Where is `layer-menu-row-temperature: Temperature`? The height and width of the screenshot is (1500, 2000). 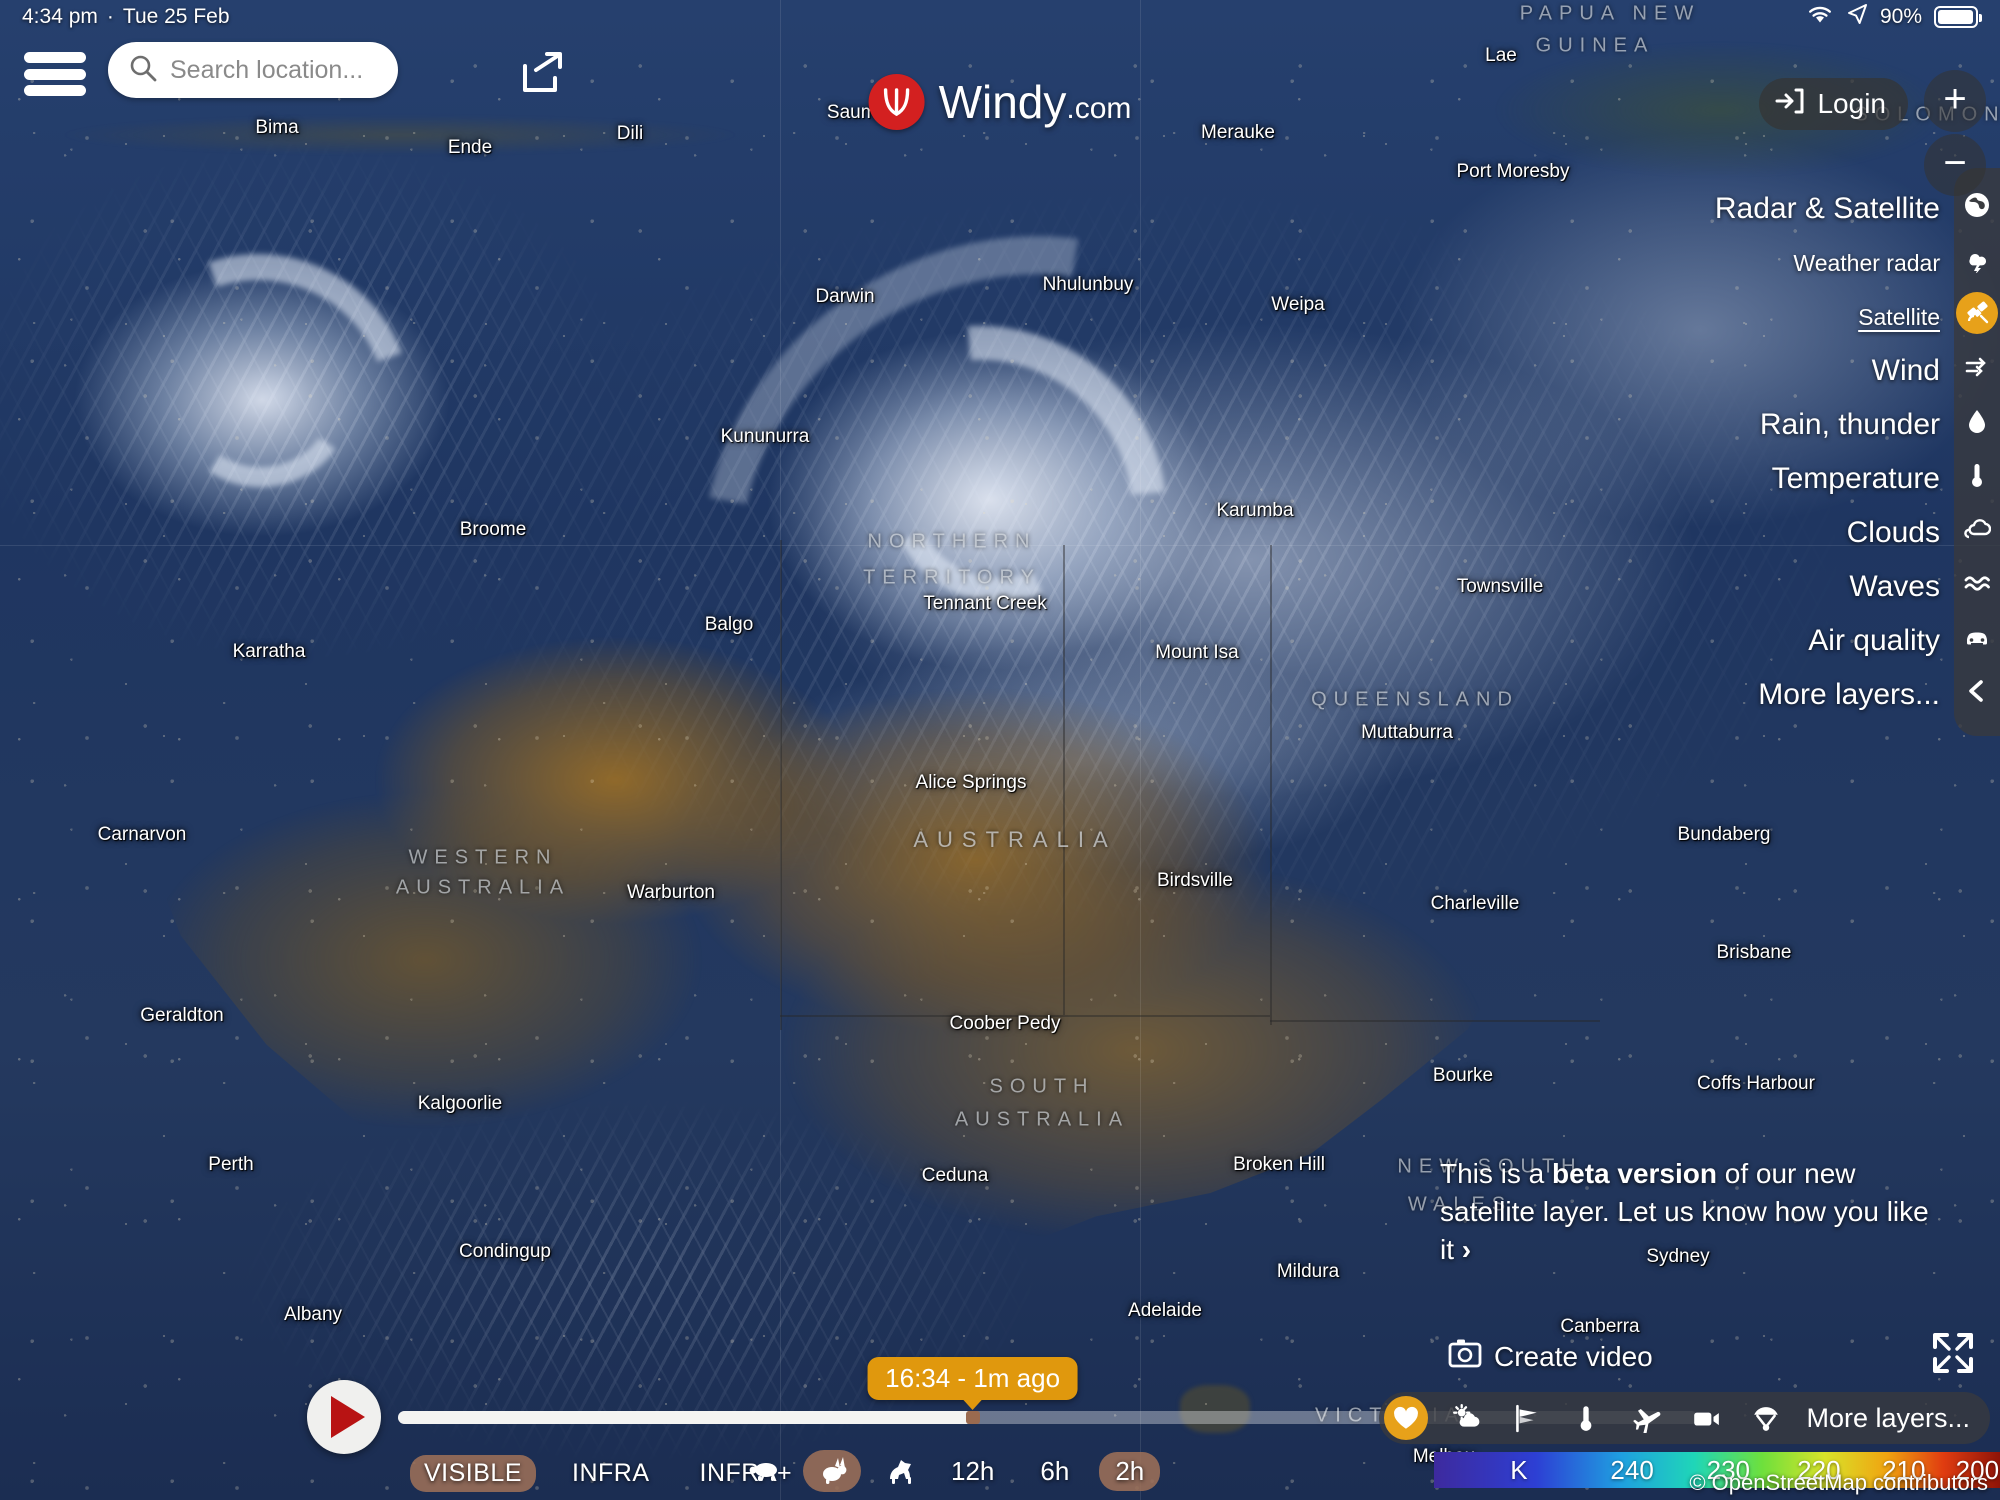 layer-menu-row-temperature: Temperature is located at coordinates (1856, 479).